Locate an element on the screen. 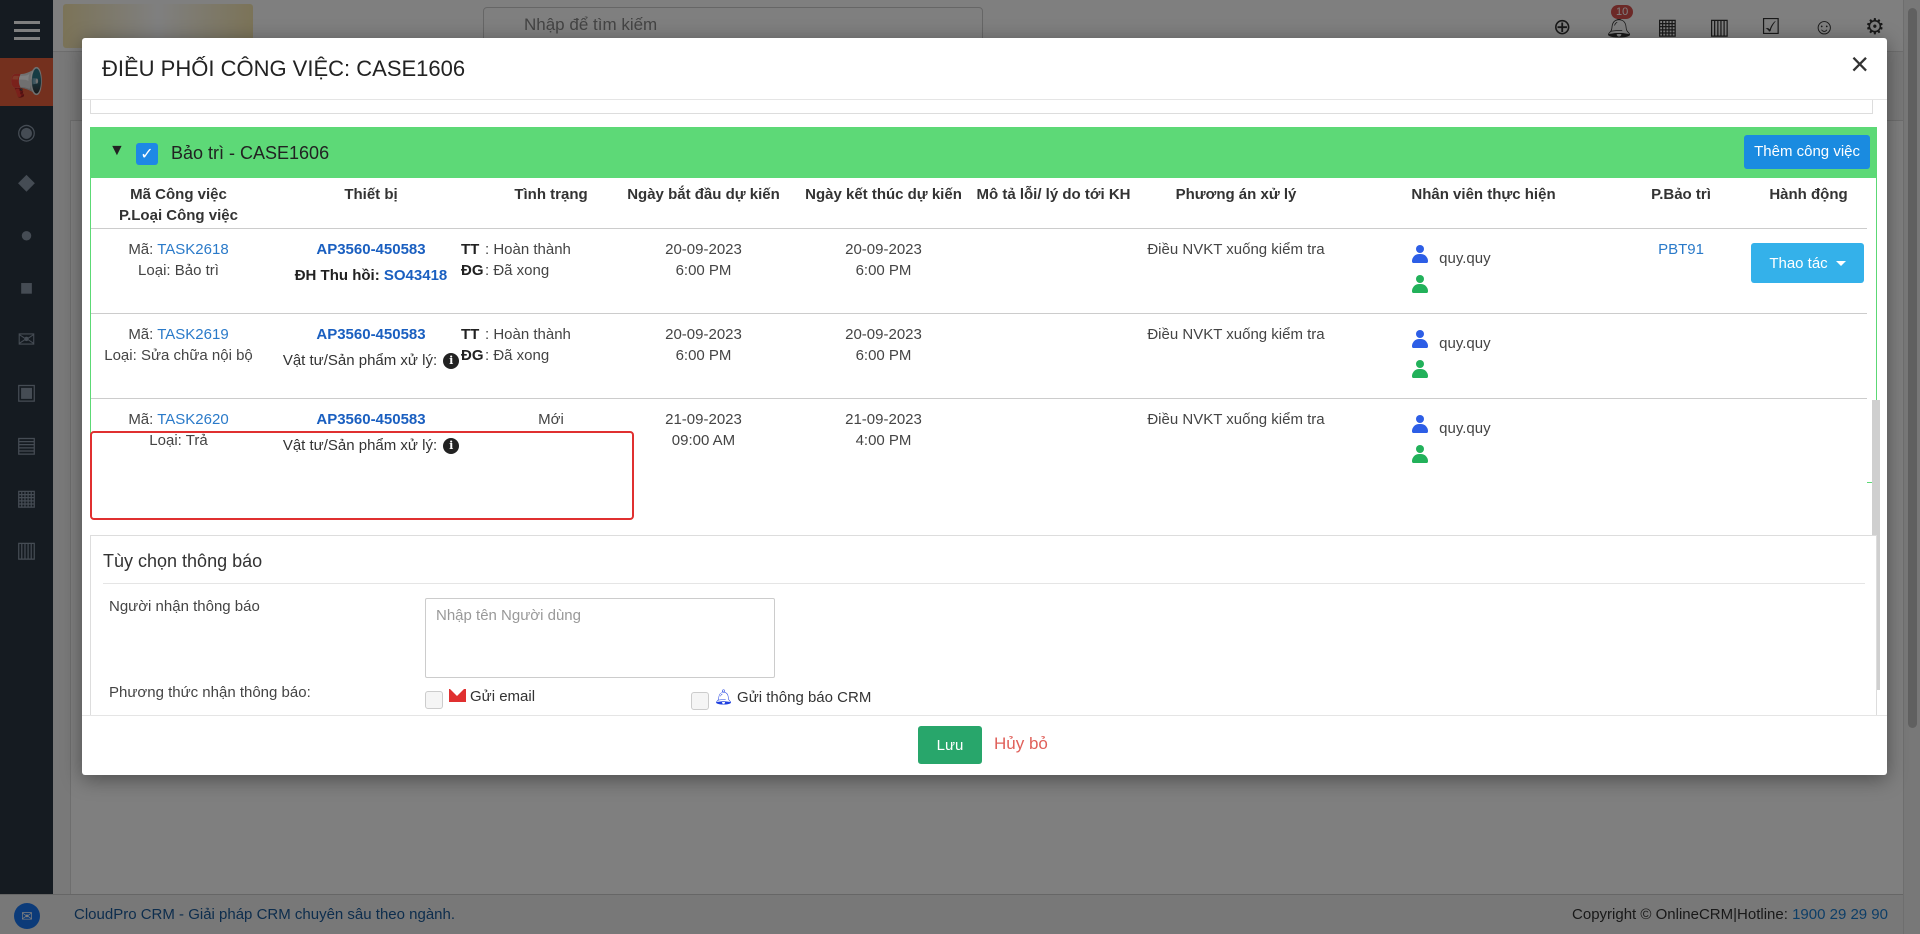  divider is located at coordinates (984, 583).